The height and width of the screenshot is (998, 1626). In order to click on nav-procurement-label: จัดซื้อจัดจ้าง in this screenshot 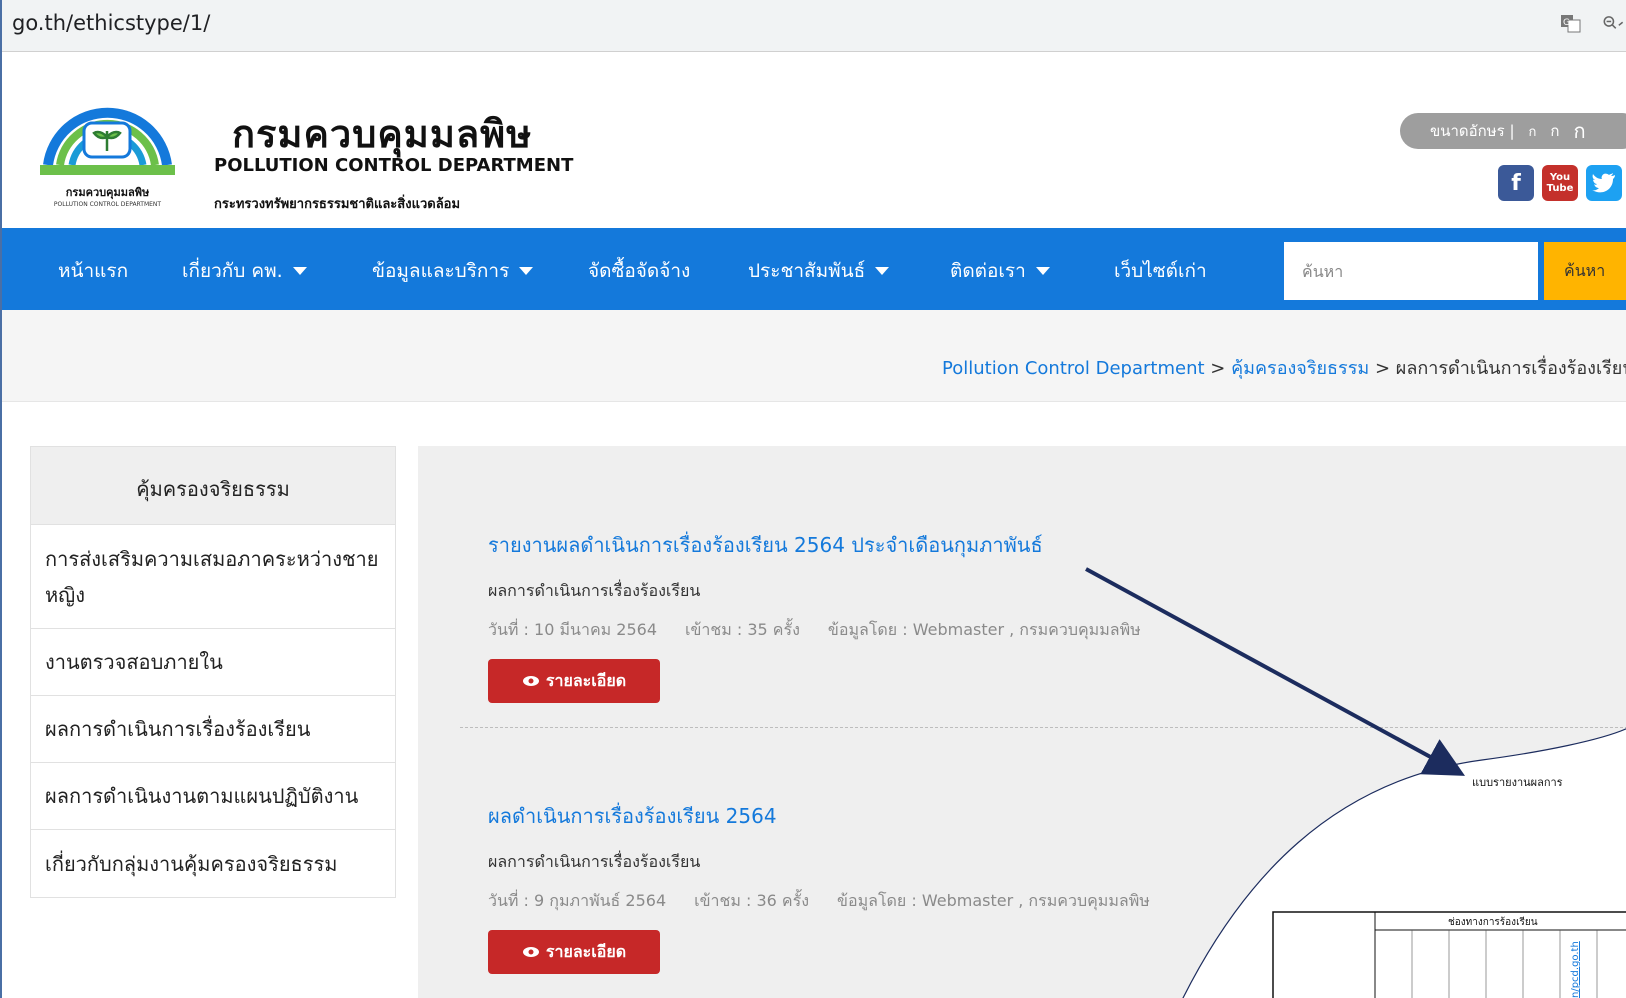, I will do `click(639, 271)`.